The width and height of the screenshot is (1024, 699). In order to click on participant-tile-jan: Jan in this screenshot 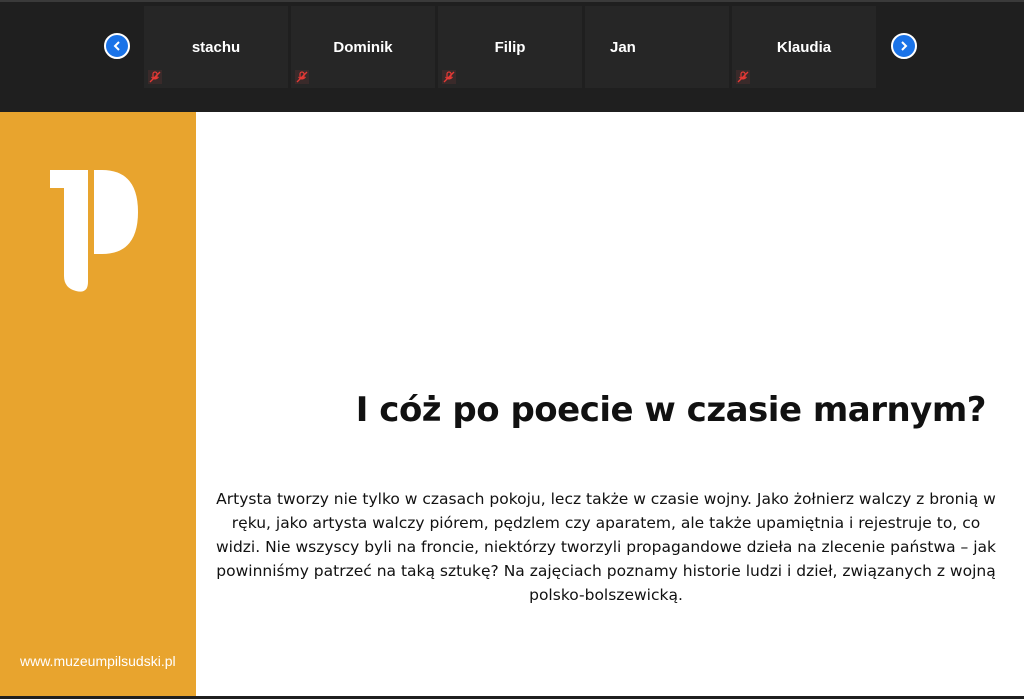, I will do `click(657, 47)`.